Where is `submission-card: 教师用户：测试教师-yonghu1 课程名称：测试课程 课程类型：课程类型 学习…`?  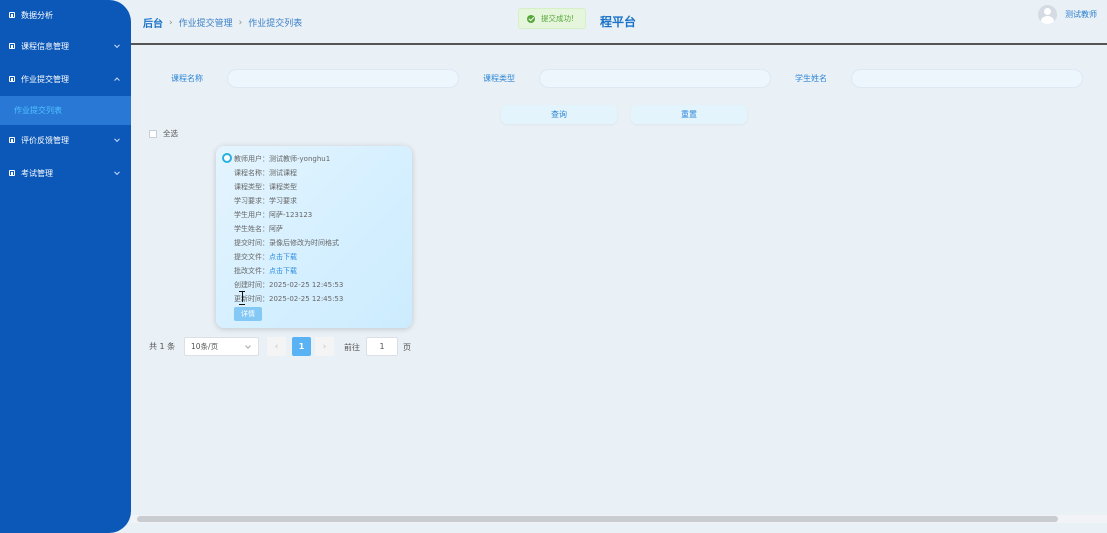
submission-card: 教师用户：测试教师-yonghu1 课程名称：测试课程 课程类型：课程类型 学习… is located at coordinates (314, 237).